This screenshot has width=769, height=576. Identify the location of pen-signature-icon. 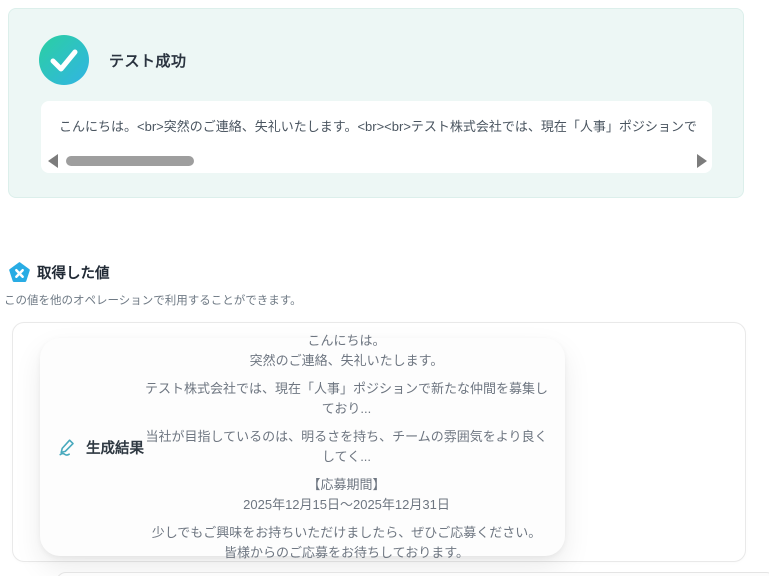
(67, 447).